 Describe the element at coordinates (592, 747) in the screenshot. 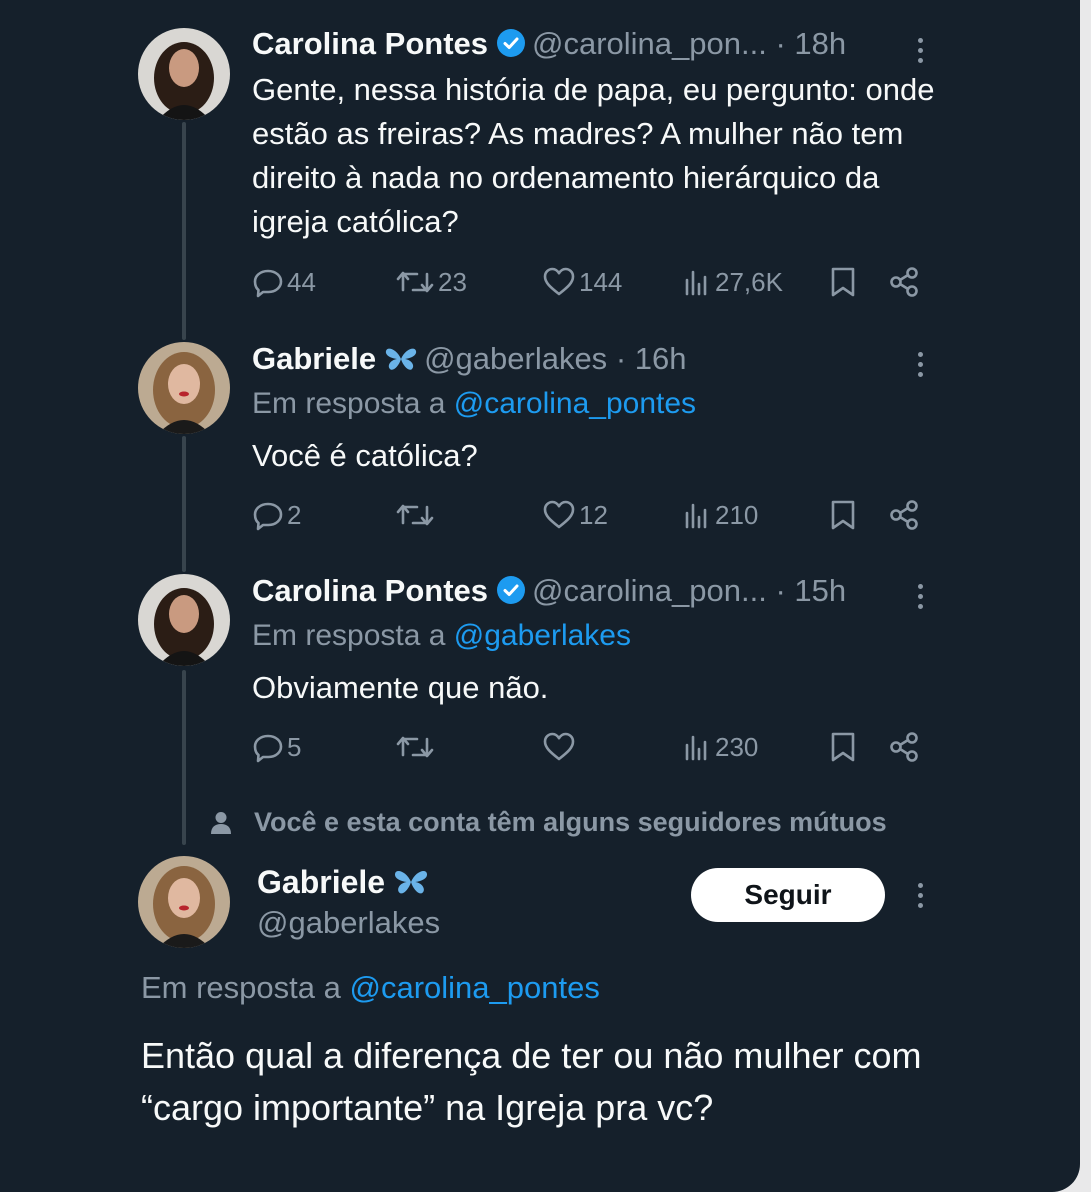

I see `post-actions: 5 230` at that location.